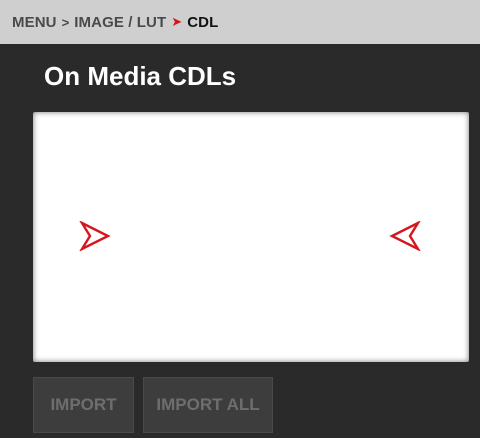 This screenshot has height=438, width=480. What do you see at coordinates (203, 22) in the screenshot?
I see `breadcrumb-current: CDL` at bounding box center [203, 22].